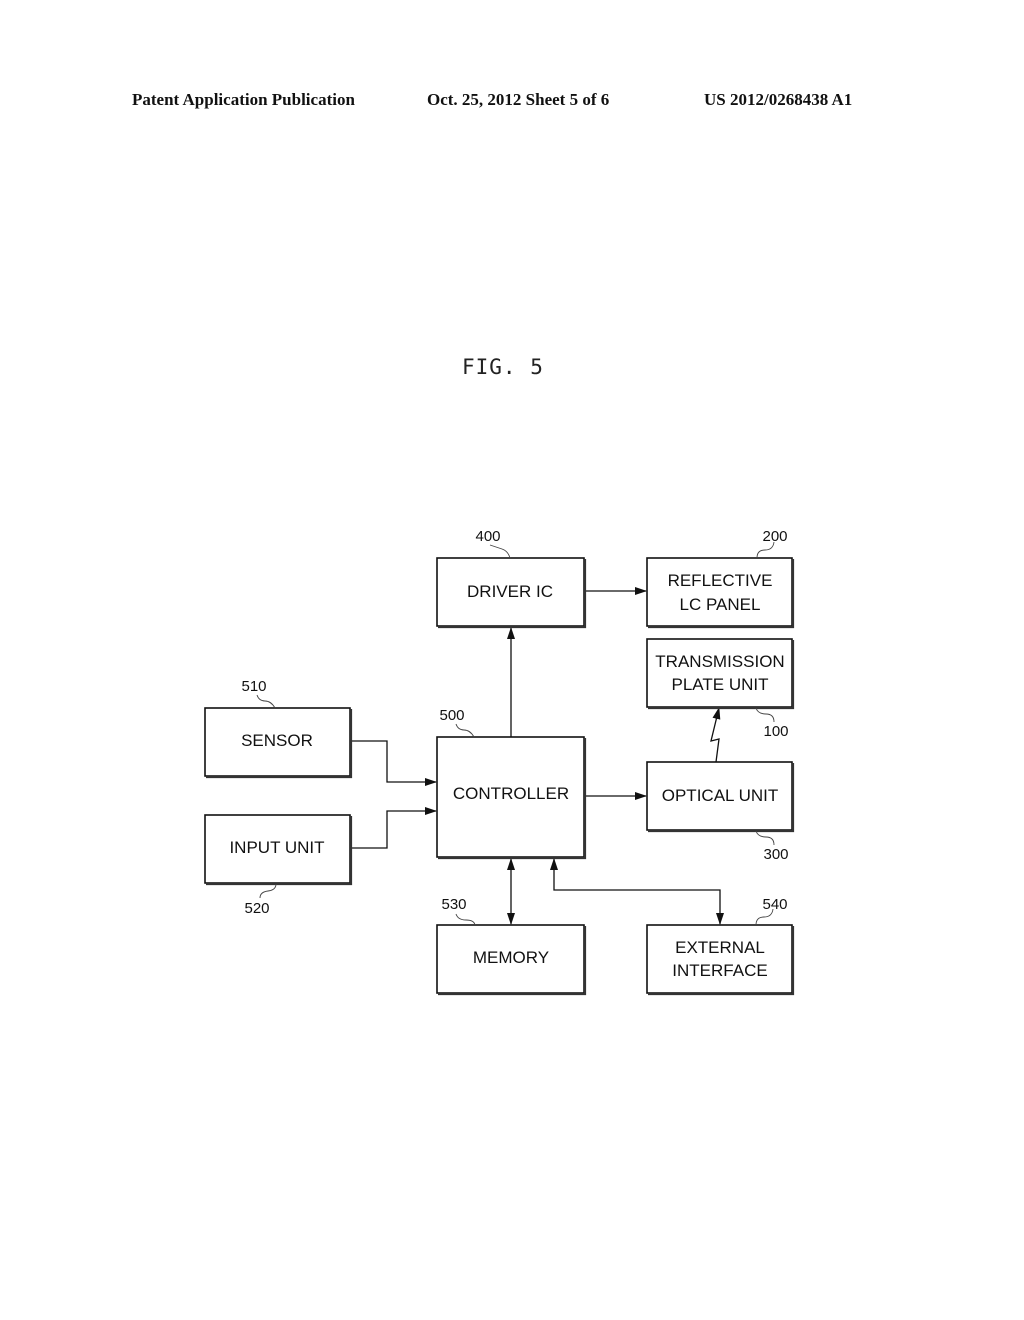  What do you see at coordinates (487, 536) in the screenshot?
I see `ref-number: 400` at bounding box center [487, 536].